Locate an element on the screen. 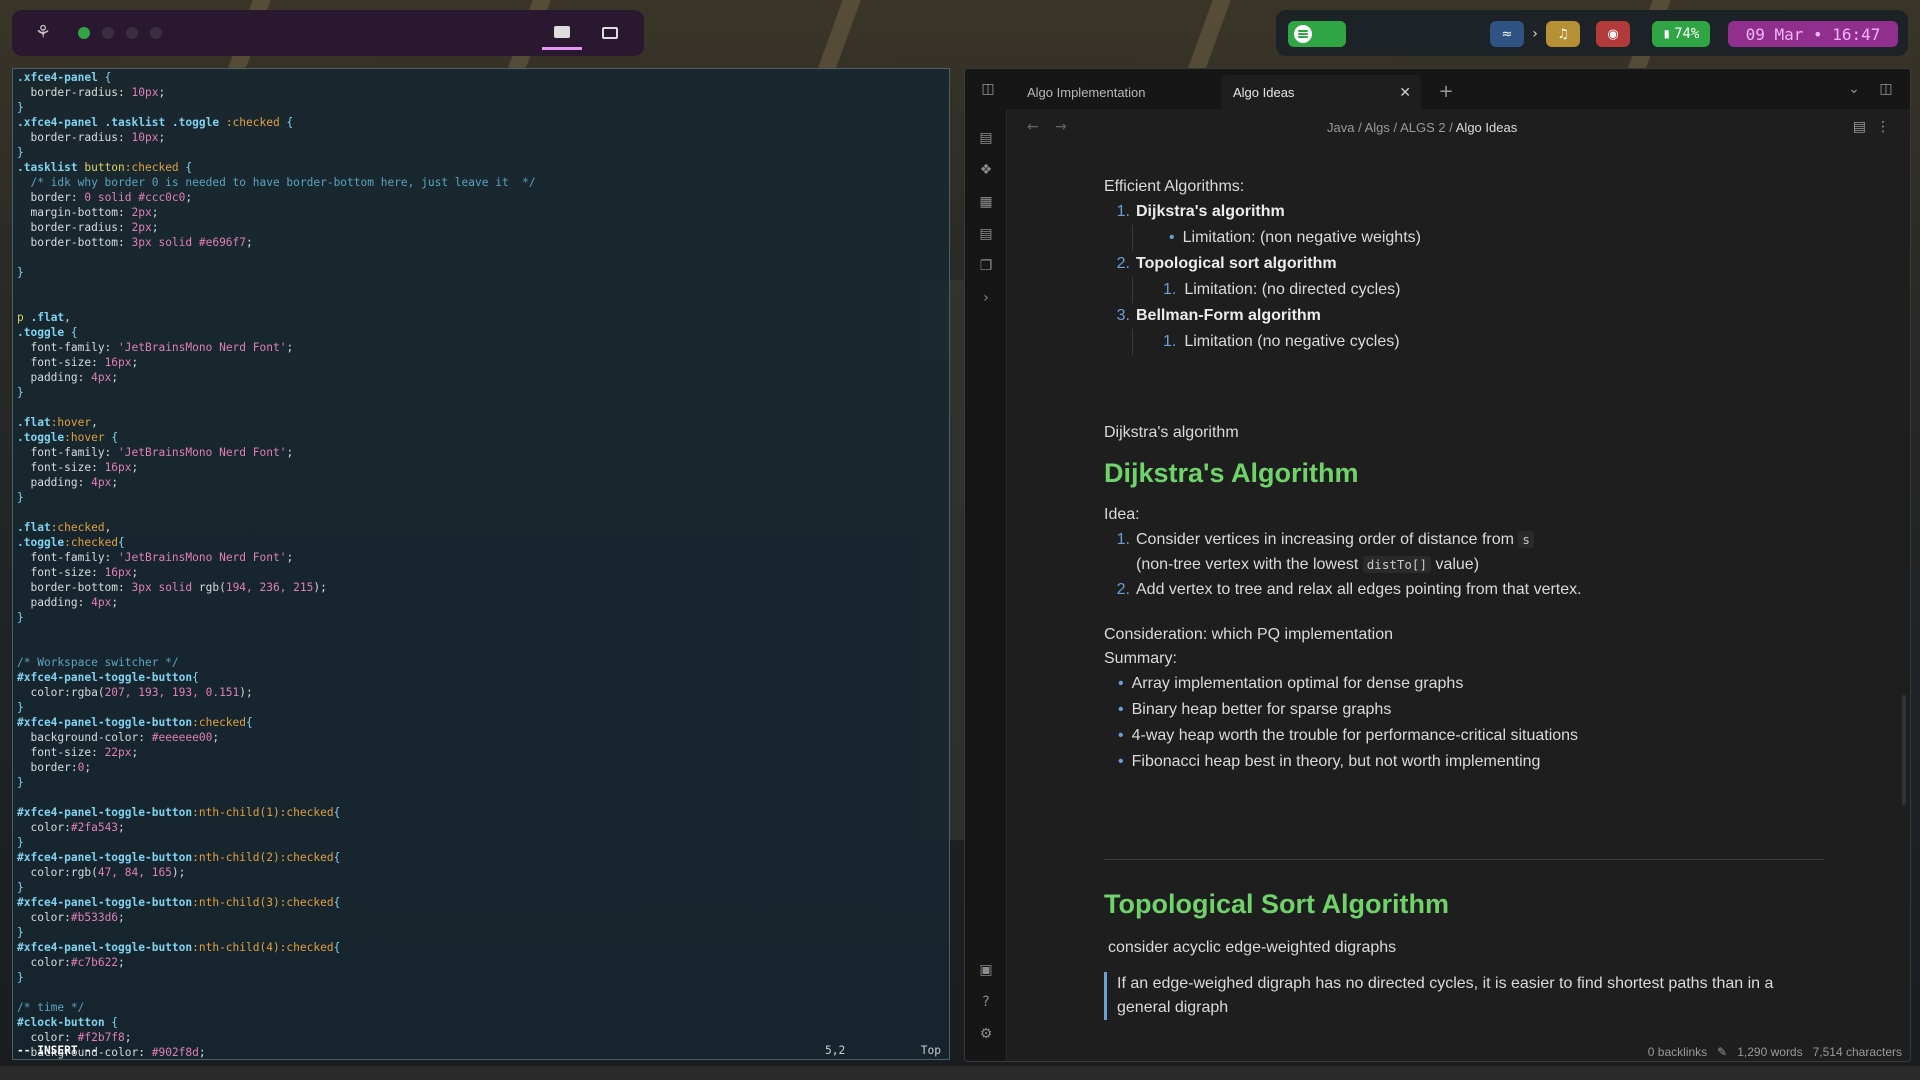 Image resolution: width=1920 pixels, height=1080 pixels. xfce-logo-icon: ⚘ is located at coordinates (43, 33).